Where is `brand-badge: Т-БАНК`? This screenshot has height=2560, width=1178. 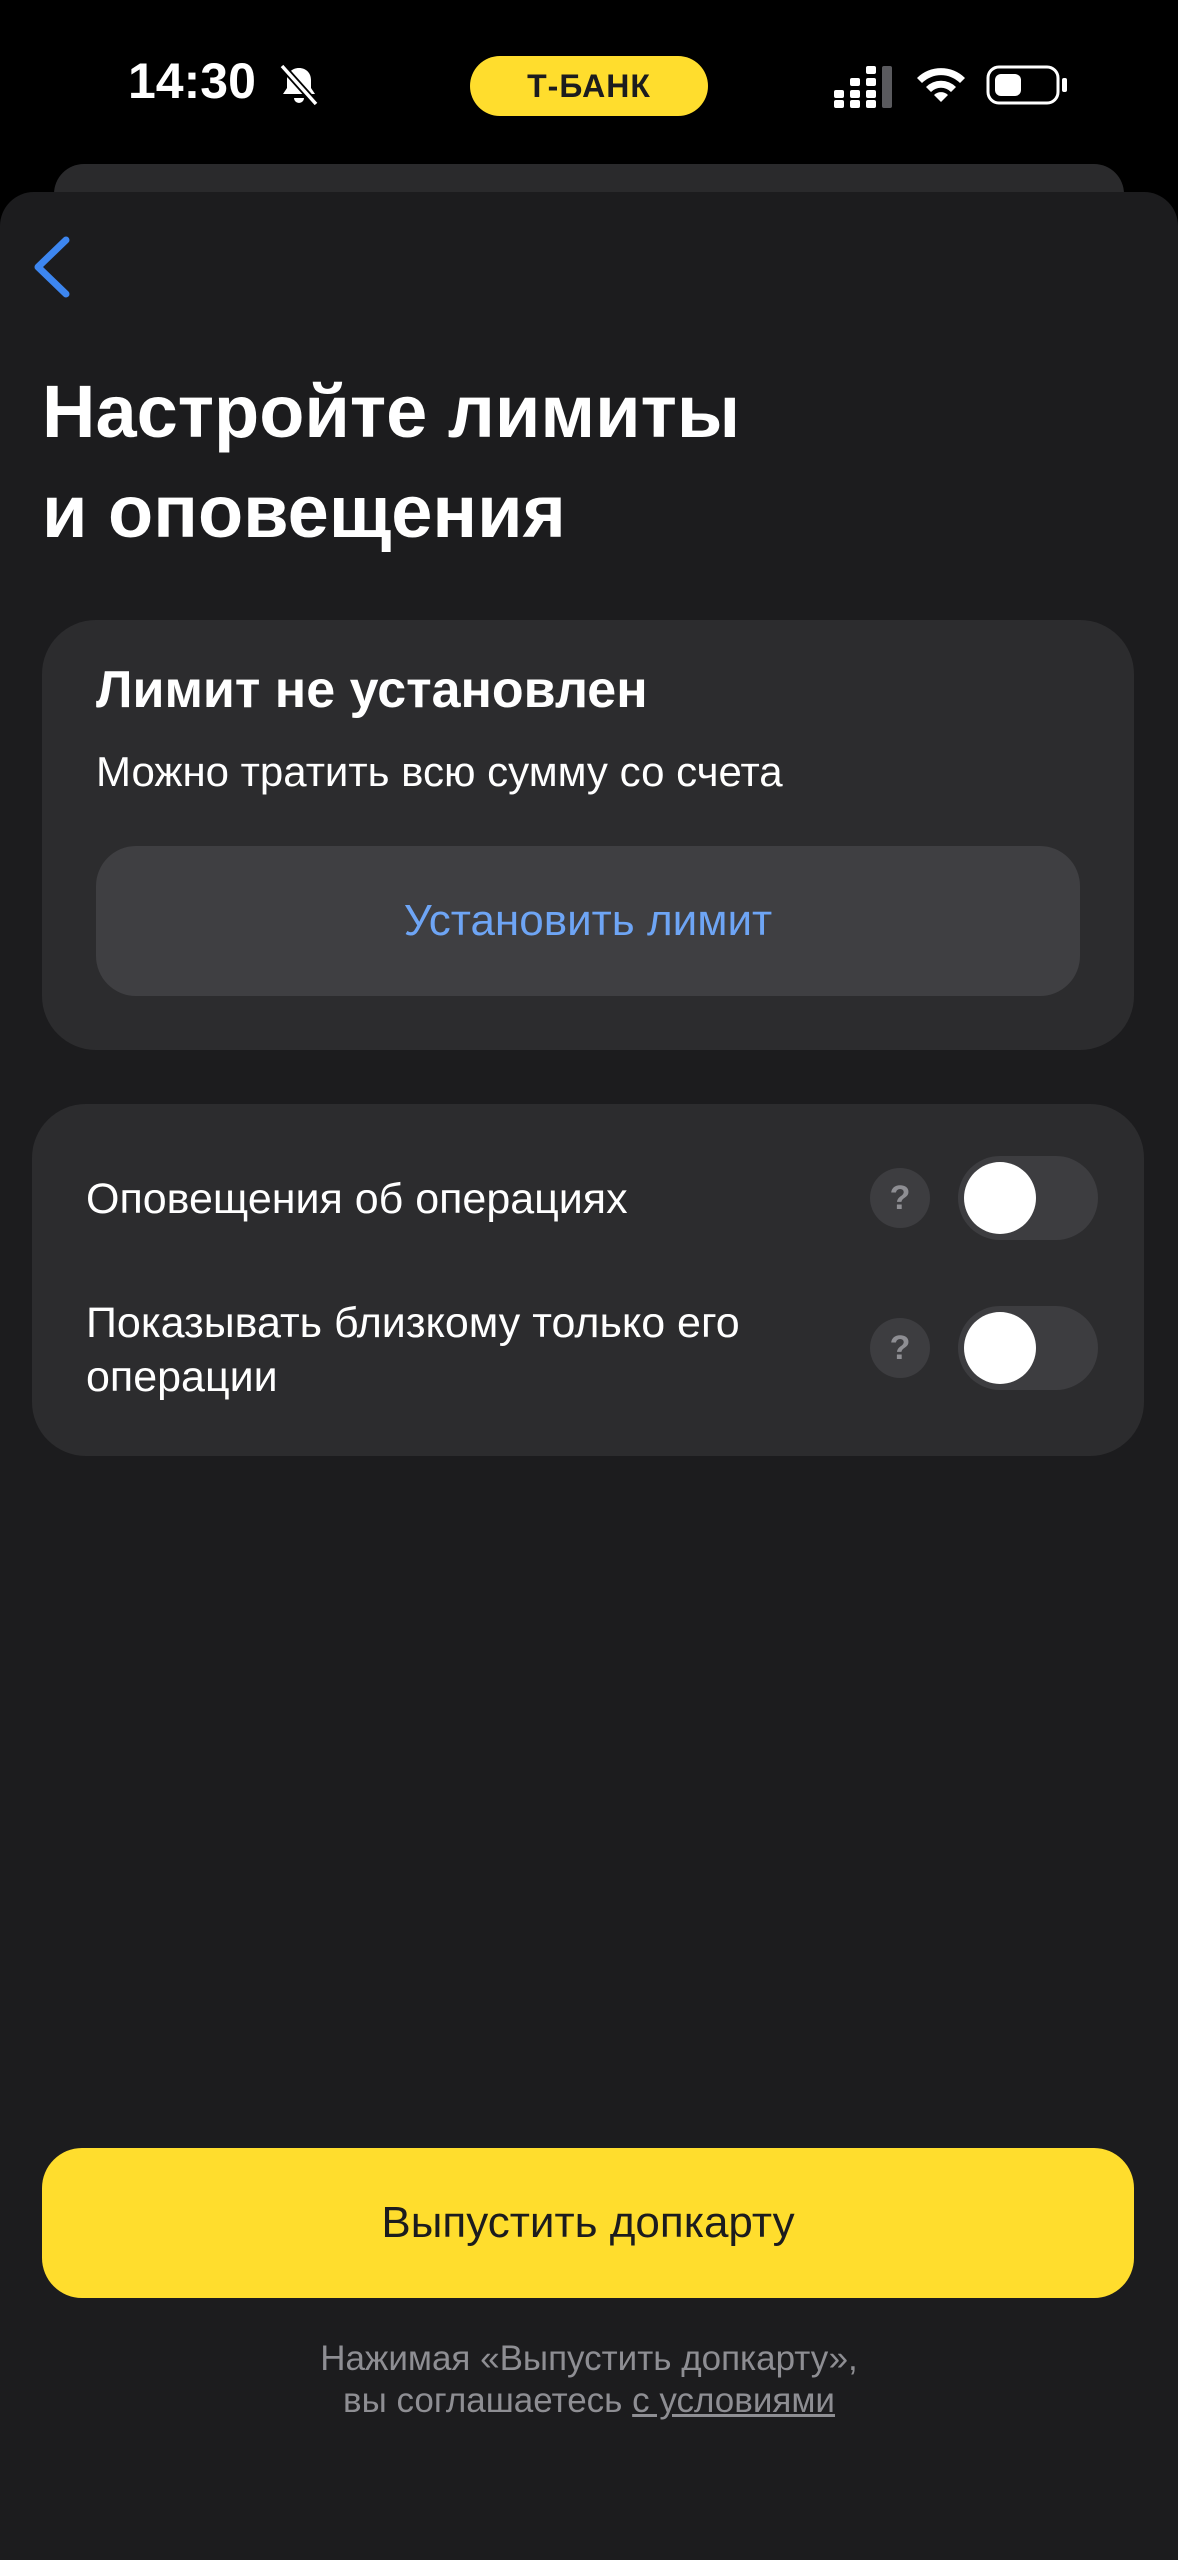
brand-badge: Т-БАНК is located at coordinates (589, 86).